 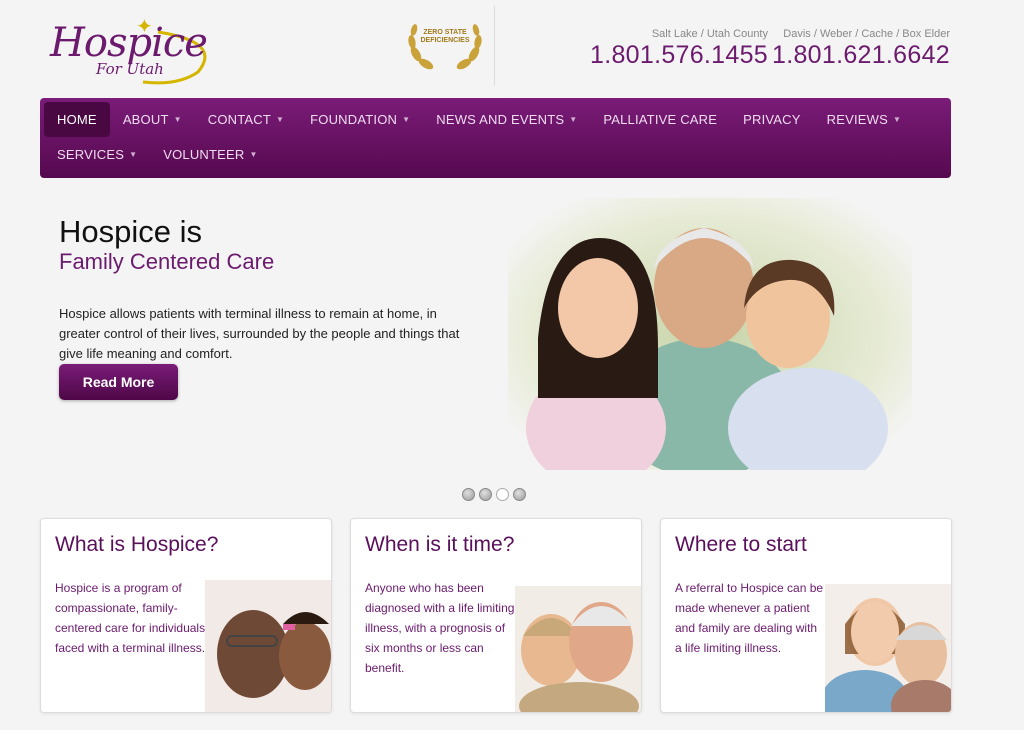 I want to click on award-badge: ZERO STATE DEFICIENCIES, so click(x=445, y=45).